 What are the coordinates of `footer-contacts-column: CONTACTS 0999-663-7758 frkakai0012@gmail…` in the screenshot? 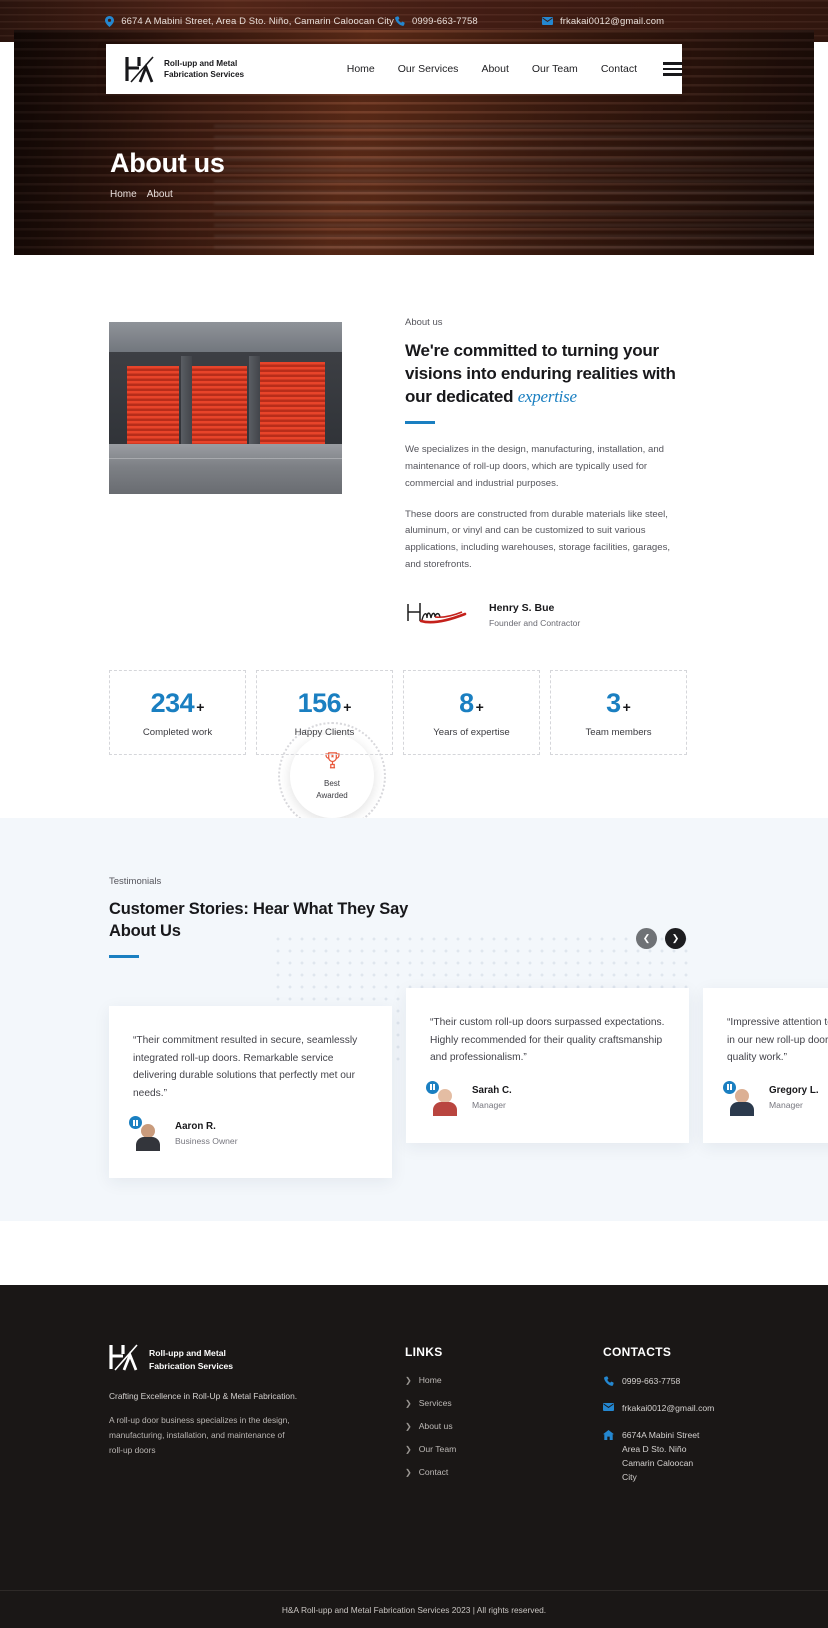 It's located at (658, 1415).